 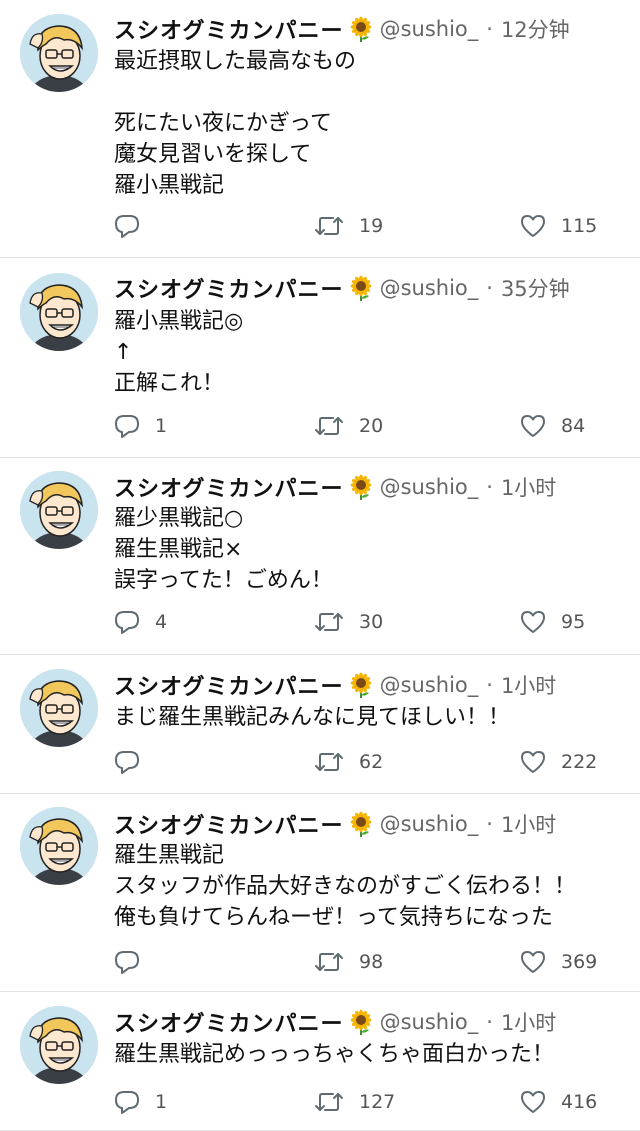 What do you see at coordinates (235, 61) in the screenshot?
I see `tweet-text-line: 最近摂取した最高なもの` at bounding box center [235, 61].